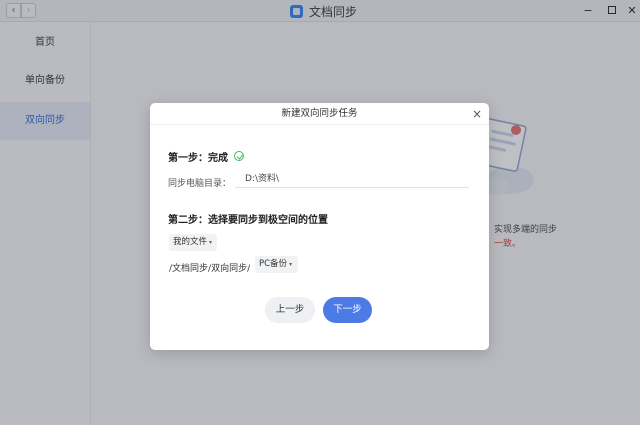 This screenshot has height=425, width=640. What do you see at coordinates (190, 242) in the screenshot?
I see `location-dropdown-value: 我的文件` at bounding box center [190, 242].